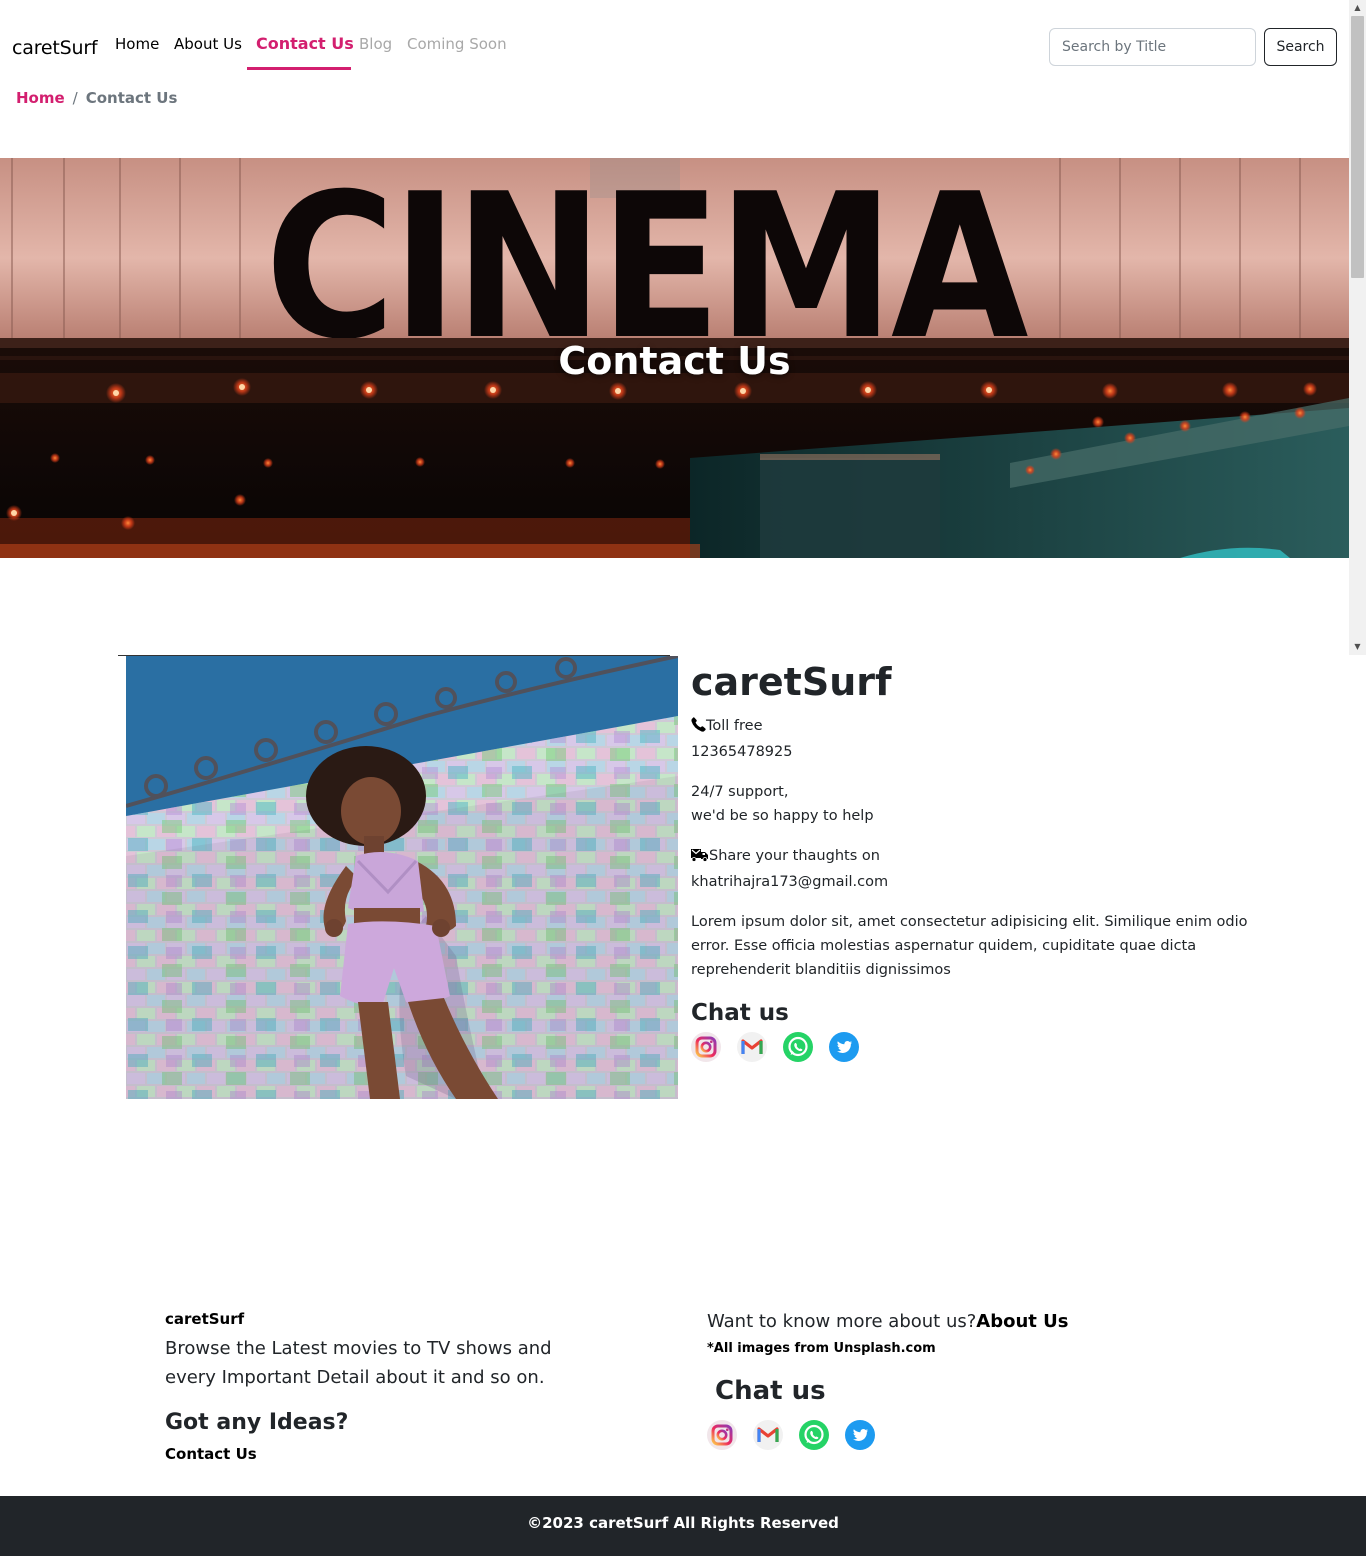  Describe the element at coordinates (782, 816) in the screenshot. I see `support-line-2: we'd be so happy to help` at that location.